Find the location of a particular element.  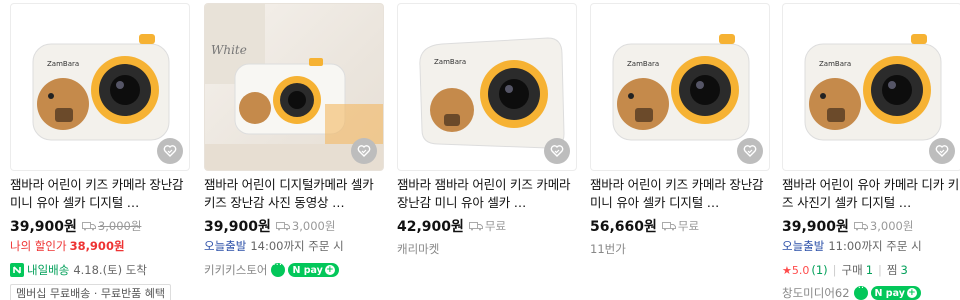

price-line: 42,900원 무료 is located at coordinates (451, 226).